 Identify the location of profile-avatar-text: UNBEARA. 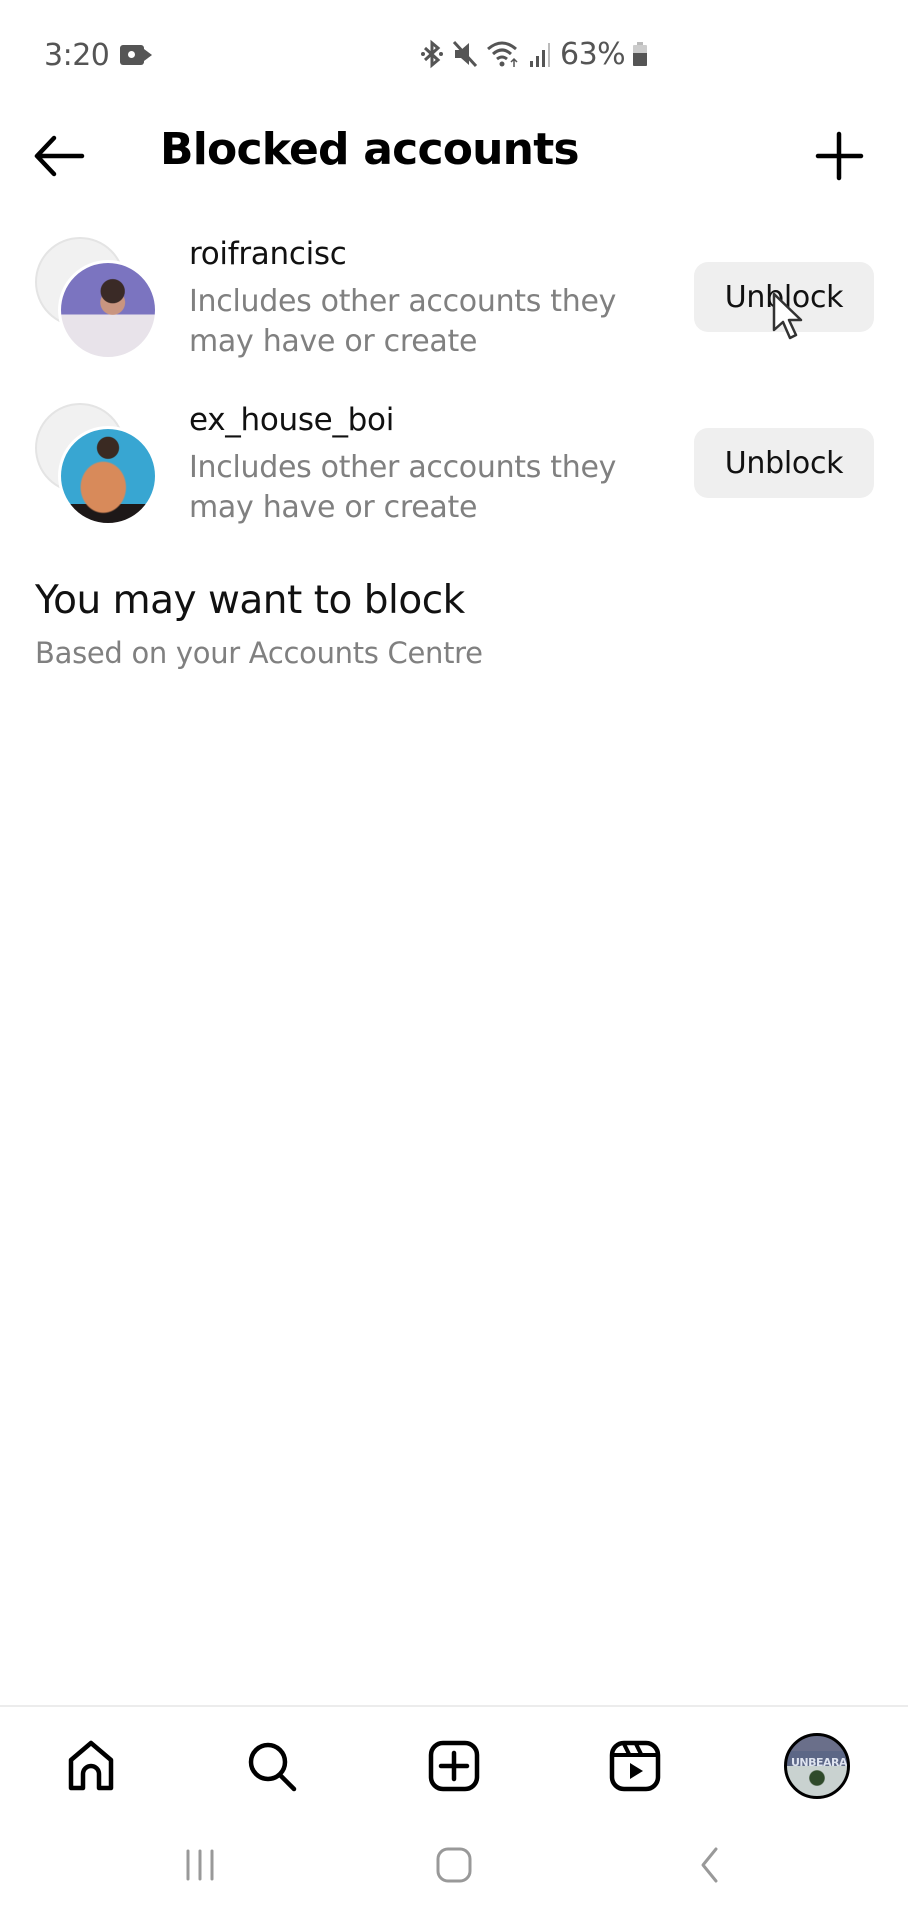
(819, 1762).